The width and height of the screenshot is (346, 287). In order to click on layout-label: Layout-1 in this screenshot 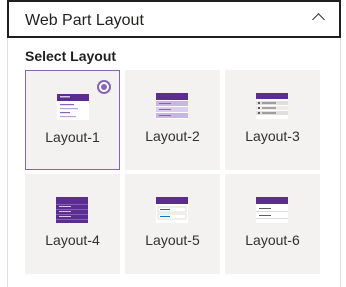, I will do `click(72, 137)`.